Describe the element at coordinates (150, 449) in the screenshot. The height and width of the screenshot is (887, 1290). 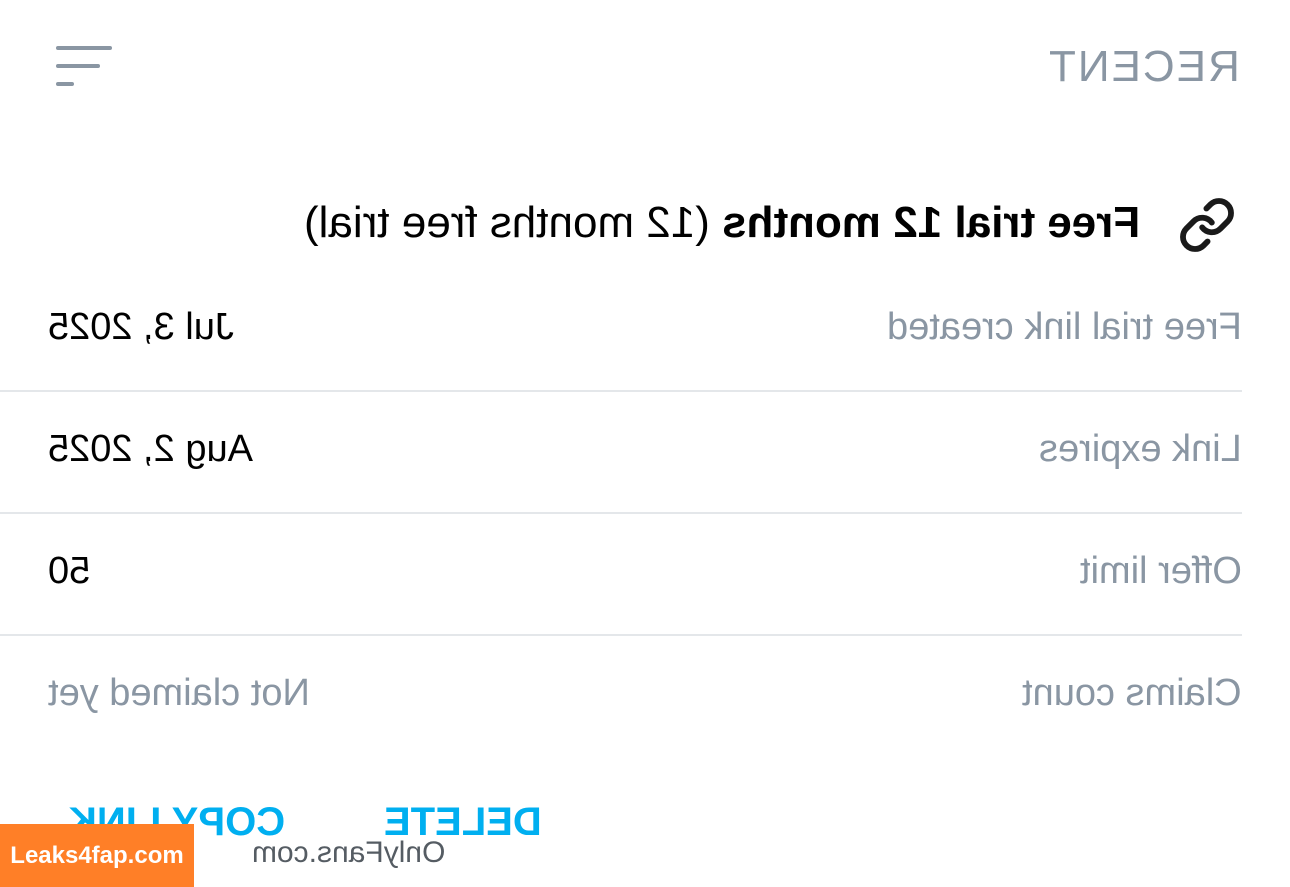
I see `detail-value: Aug 2, 2025` at that location.